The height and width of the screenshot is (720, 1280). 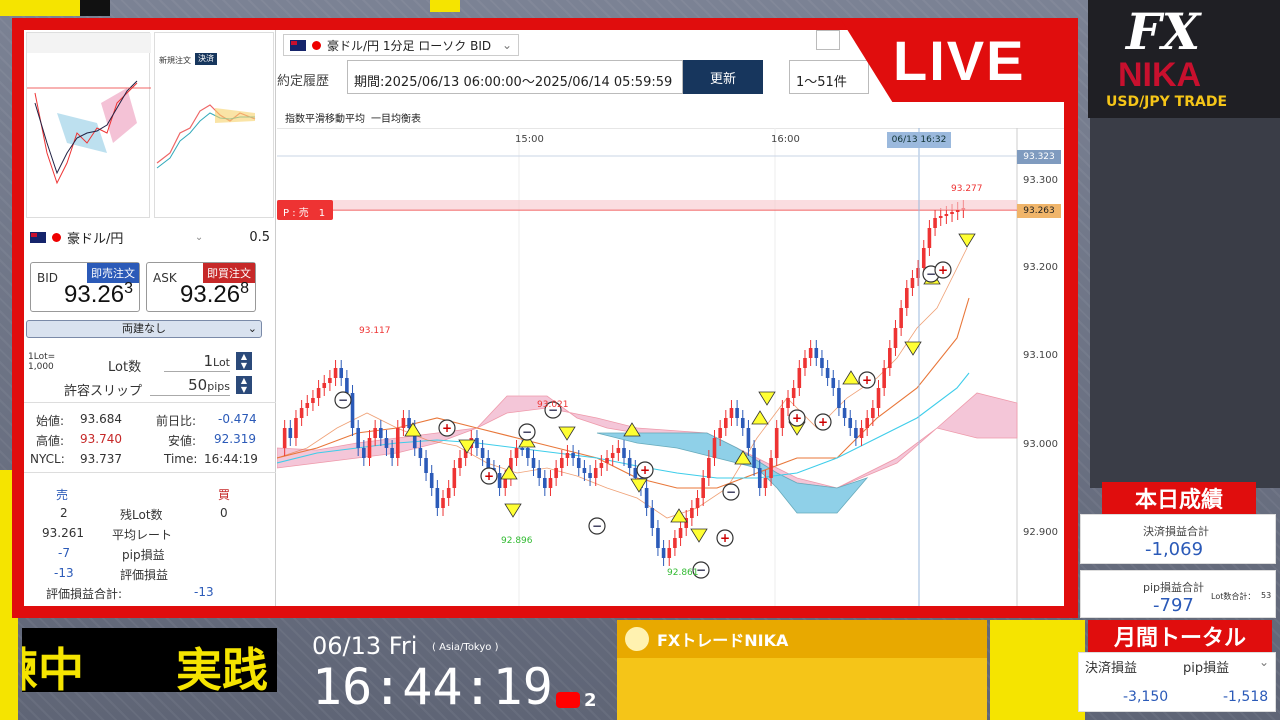 What do you see at coordinates (375, 331) in the screenshot?
I see `price-label: 93.117` at bounding box center [375, 331].